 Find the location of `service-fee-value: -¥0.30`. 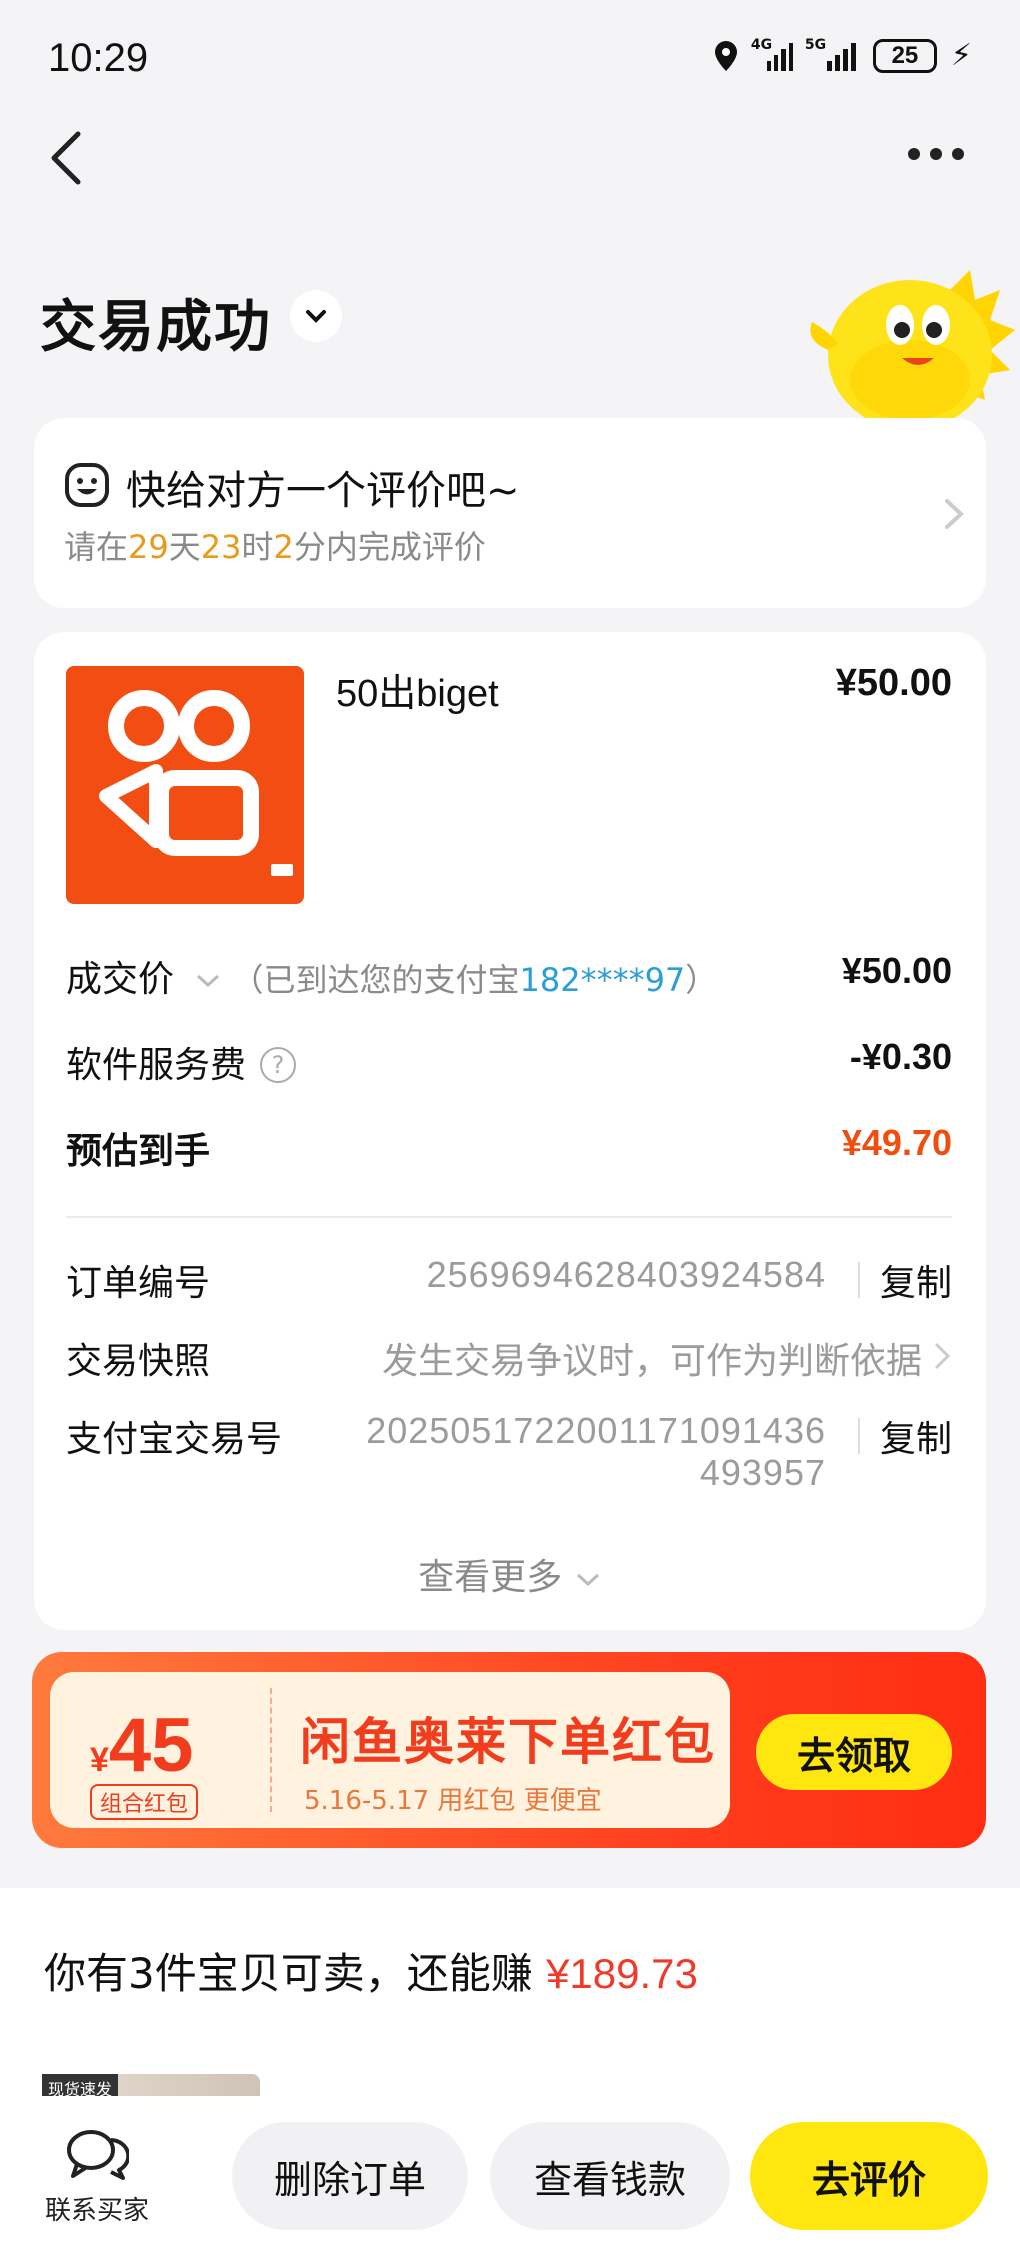

service-fee-value: -¥0.30 is located at coordinates (900, 1056).